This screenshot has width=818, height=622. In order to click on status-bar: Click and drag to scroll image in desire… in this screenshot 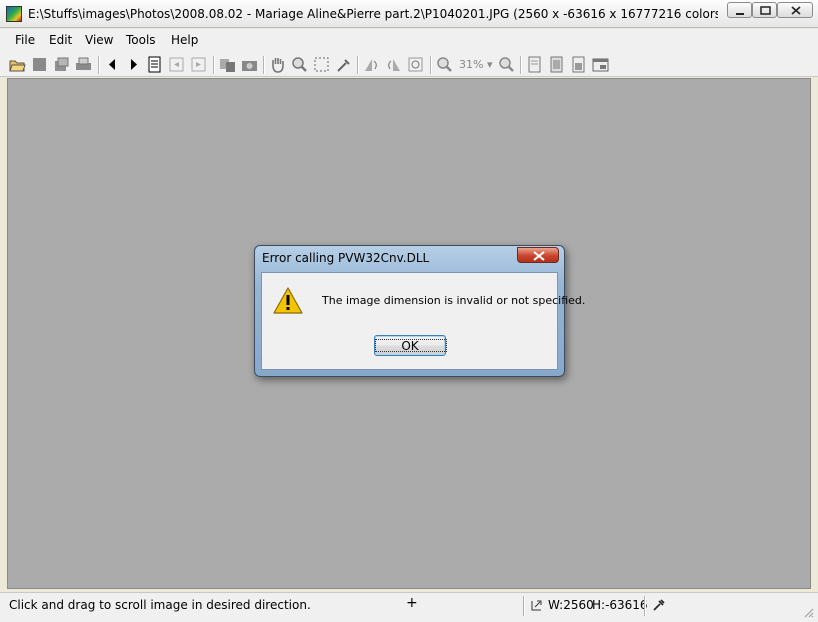, I will do `click(409, 607)`.